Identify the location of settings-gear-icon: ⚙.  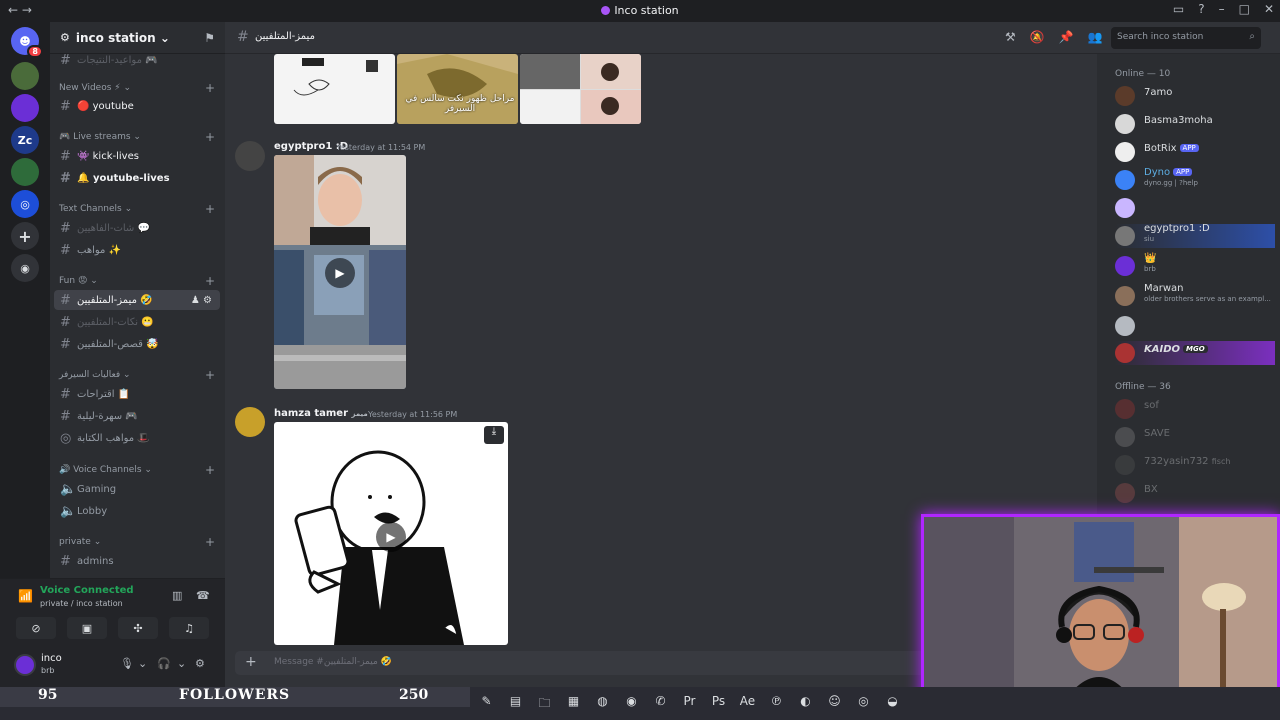
(200, 663).